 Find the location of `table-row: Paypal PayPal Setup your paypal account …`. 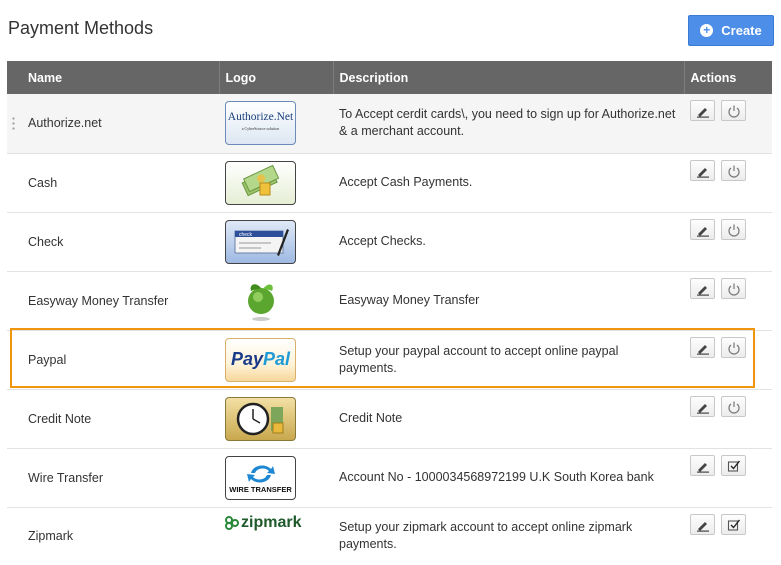

table-row: Paypal PayPal Setup your paypal account … is located at coordinates (389, 359).